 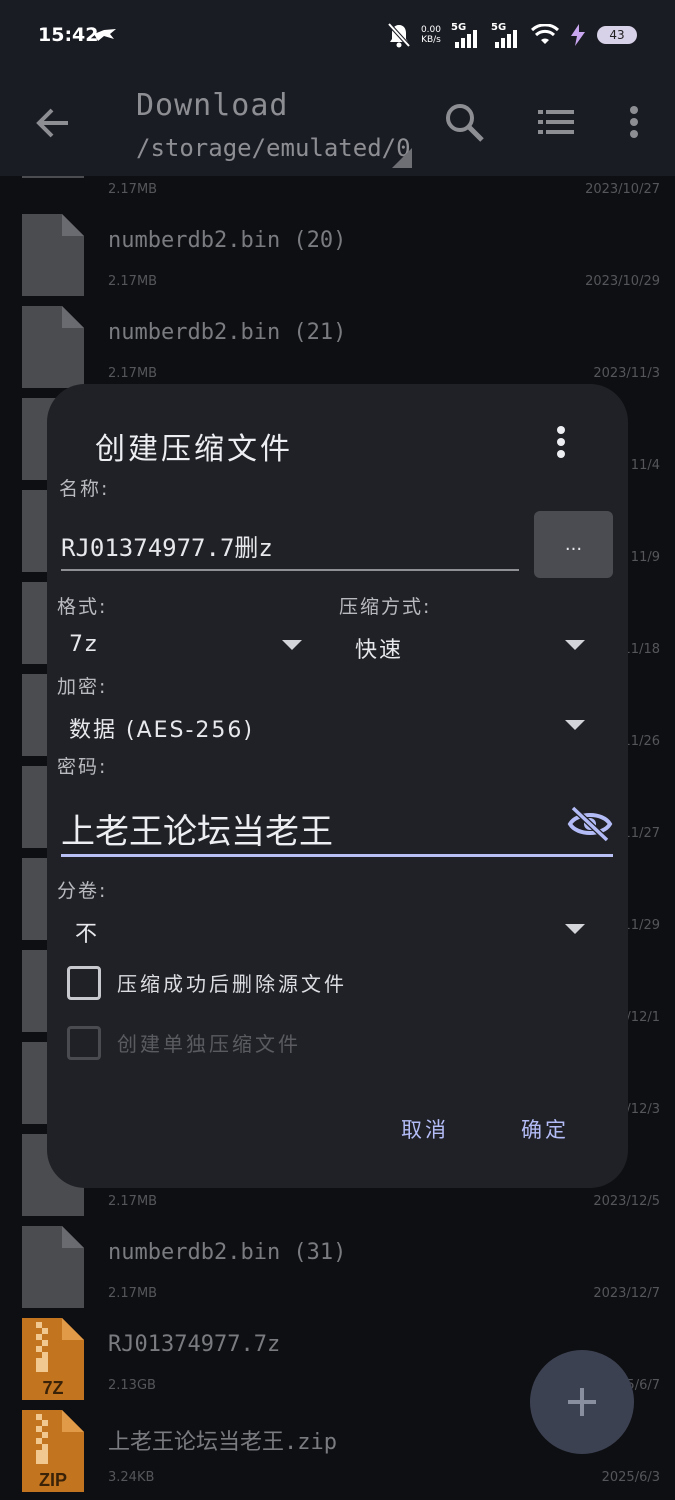 What do you see at coordinates (379, 648) in the screenshot?
I see `method-select: 快速` at bounding box center [379, 648].